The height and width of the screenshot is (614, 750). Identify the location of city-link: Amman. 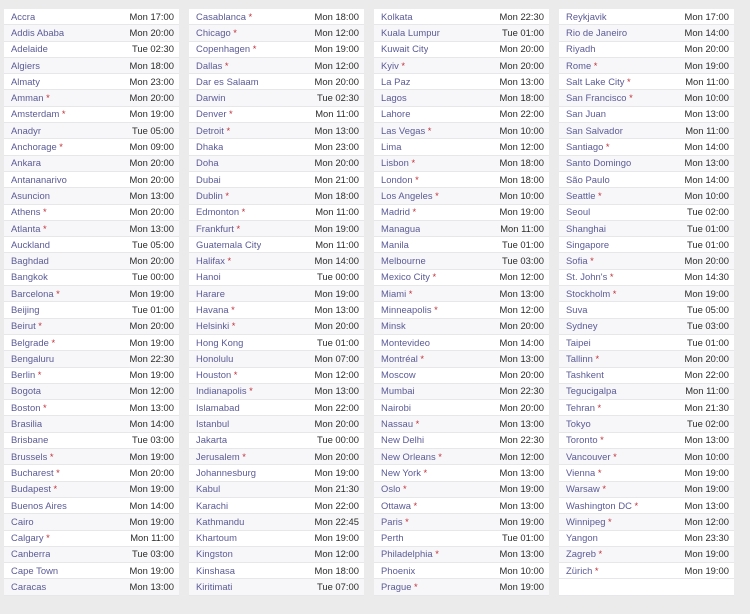
(27, 97).